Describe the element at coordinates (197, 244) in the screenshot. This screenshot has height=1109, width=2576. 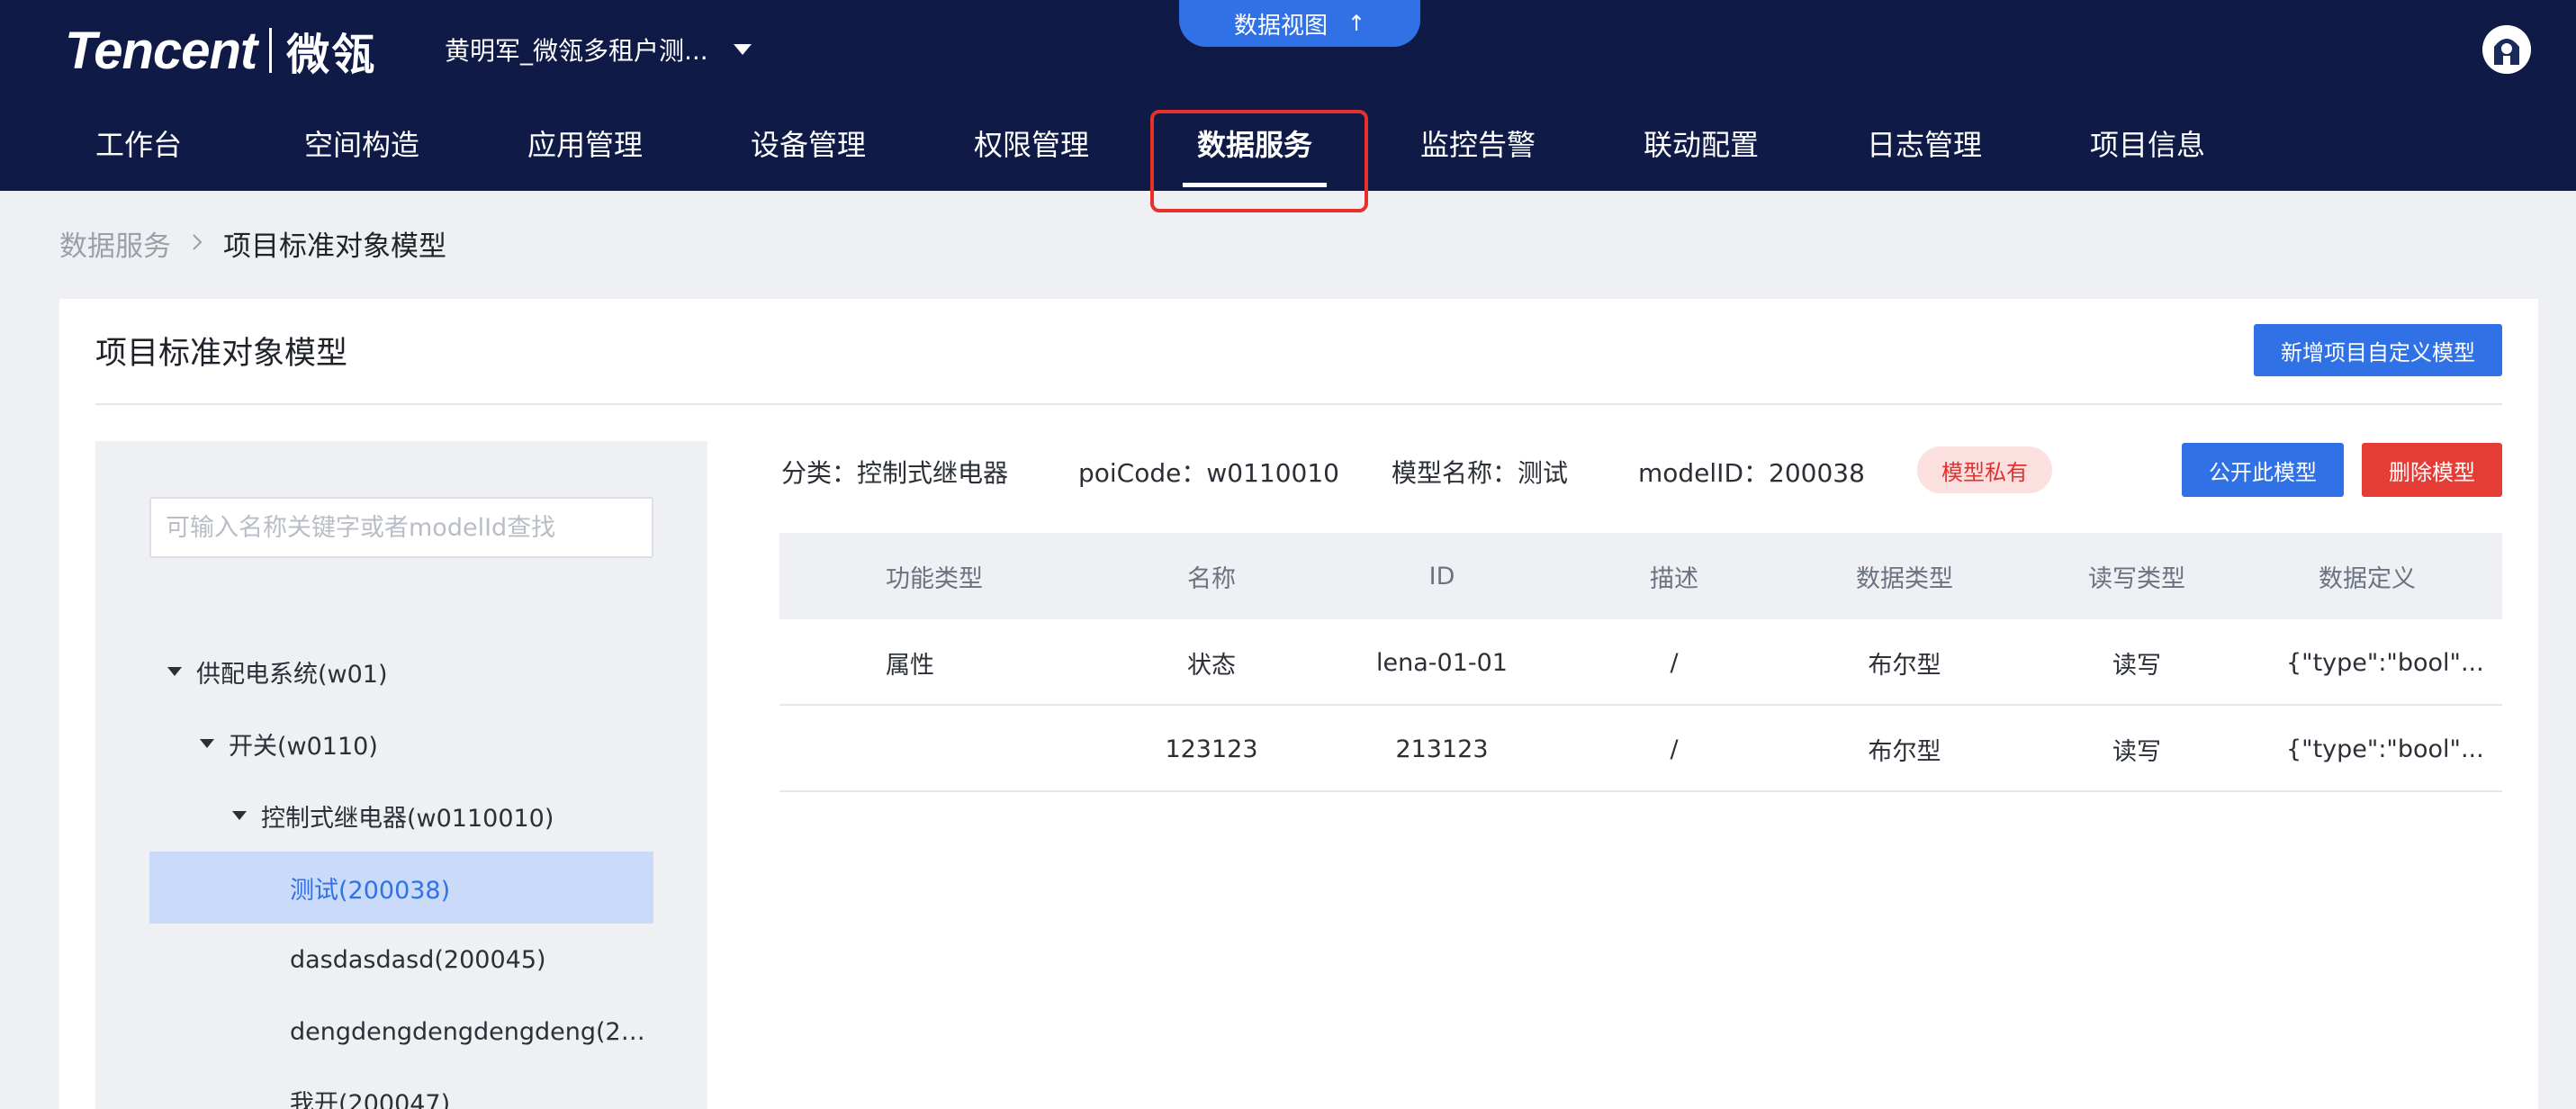
I see `chevron-right-icon` at that location.